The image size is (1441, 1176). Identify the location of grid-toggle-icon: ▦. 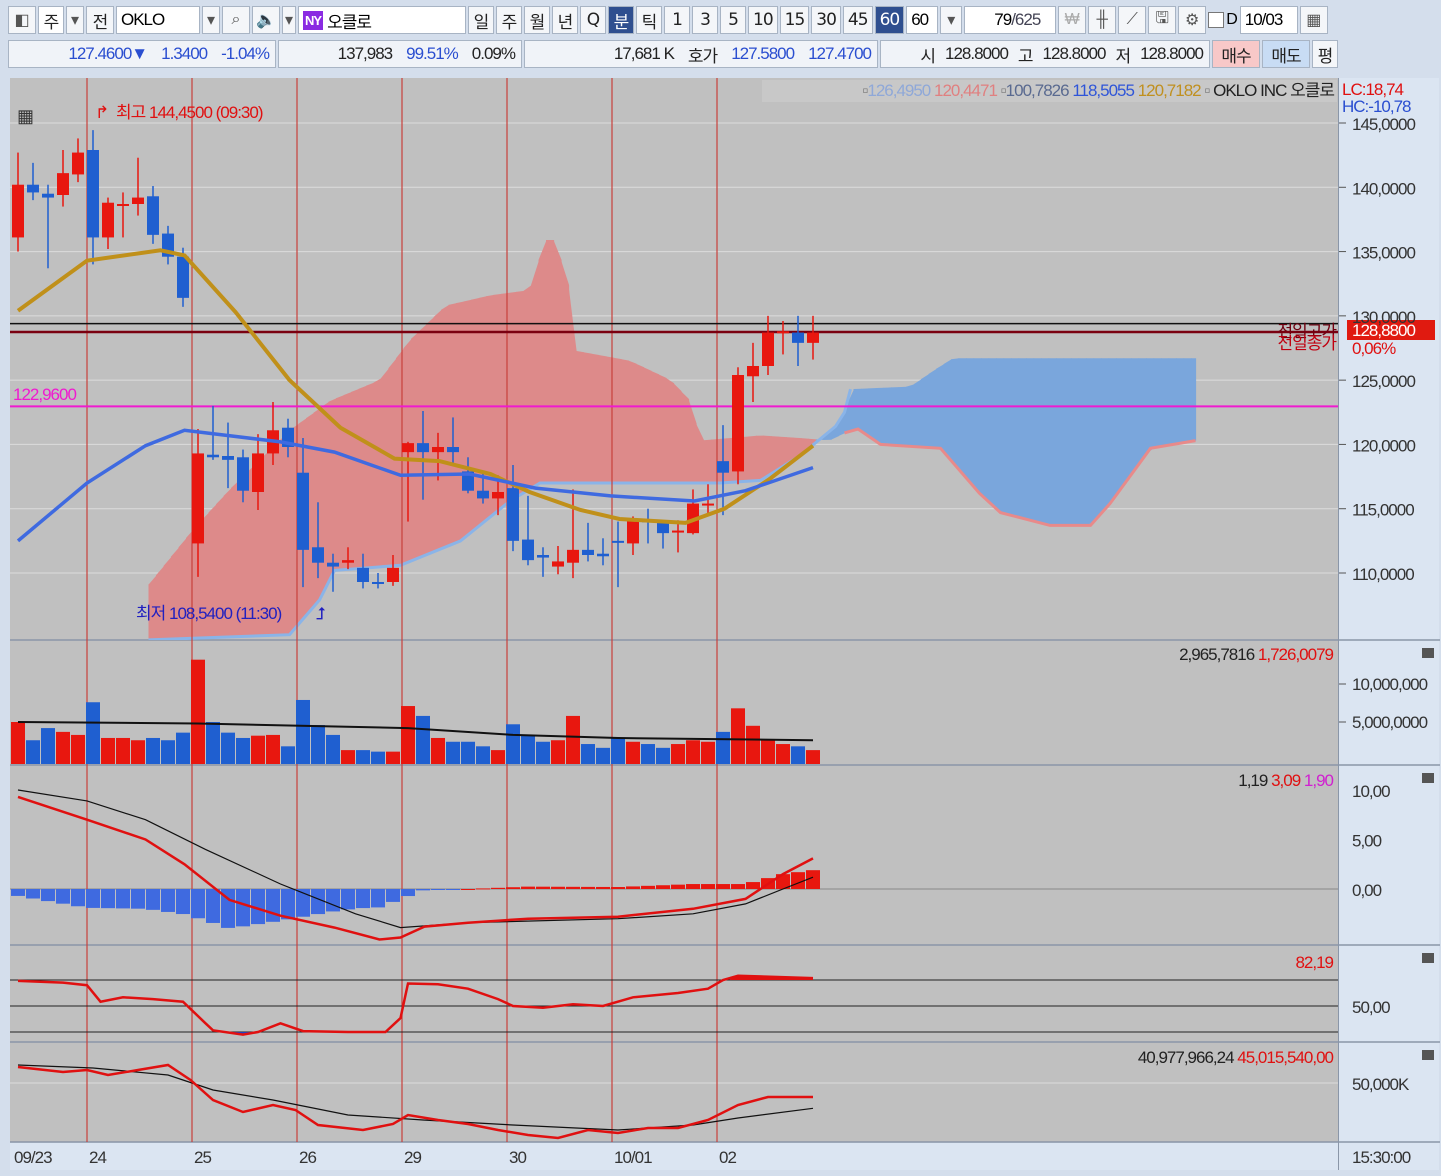
(25, 116).